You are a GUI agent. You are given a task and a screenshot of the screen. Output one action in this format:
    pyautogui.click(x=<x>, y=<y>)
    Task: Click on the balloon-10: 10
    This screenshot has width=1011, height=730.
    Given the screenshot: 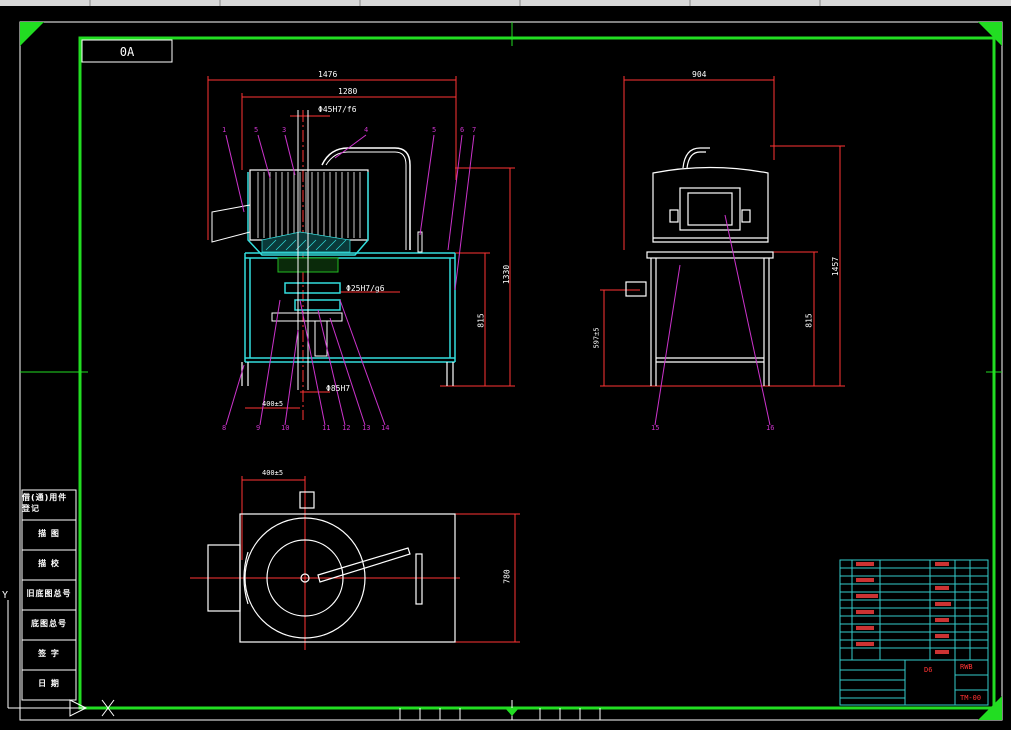 What is the action you would take?
    pyautogui.click(x=285, y=428)
    